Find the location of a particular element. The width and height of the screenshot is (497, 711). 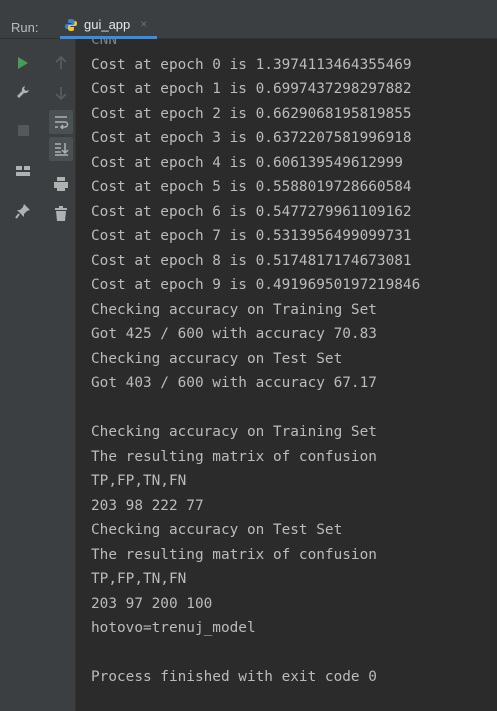

stop-icon is located at coordinates (23, 130).